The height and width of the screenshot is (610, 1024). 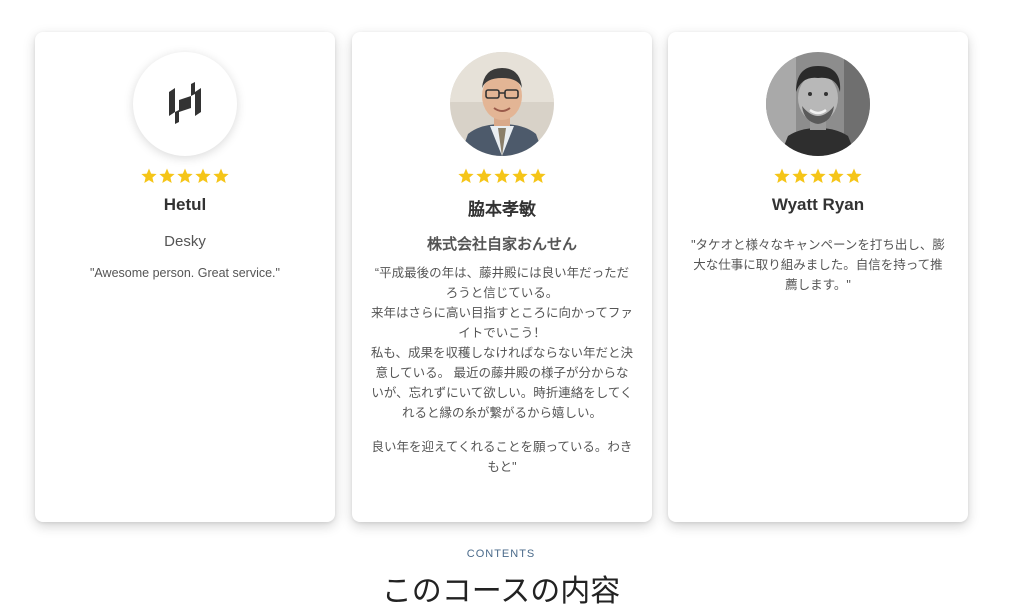 I want to click on testimonial-quote: "Awesome person. Great service.", so click(x=185, y=273).